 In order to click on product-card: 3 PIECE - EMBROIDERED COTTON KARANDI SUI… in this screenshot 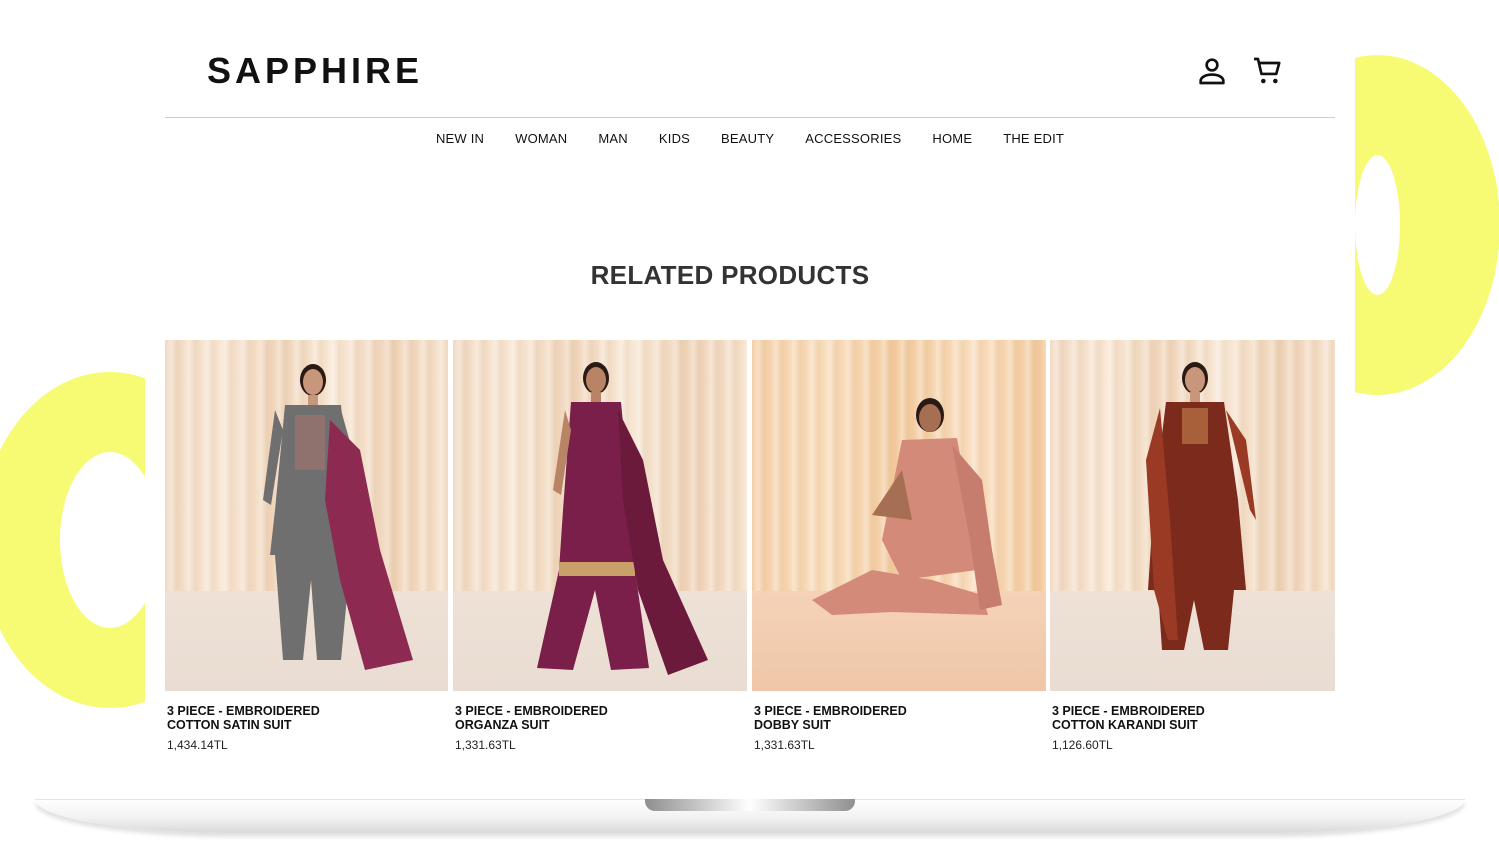, I will do `click(1192, 550)`.